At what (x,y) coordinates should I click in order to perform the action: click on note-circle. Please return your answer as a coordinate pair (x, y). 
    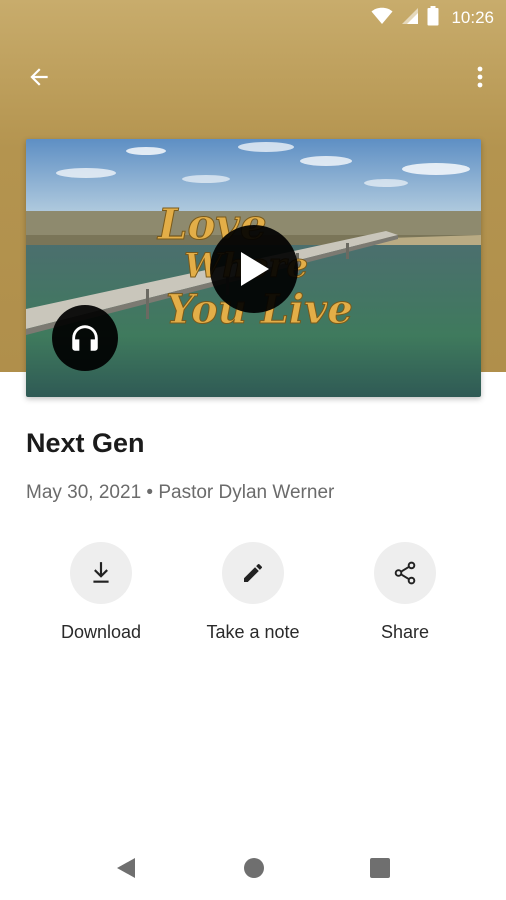
    Looking at the image, I should click on (253, 573).